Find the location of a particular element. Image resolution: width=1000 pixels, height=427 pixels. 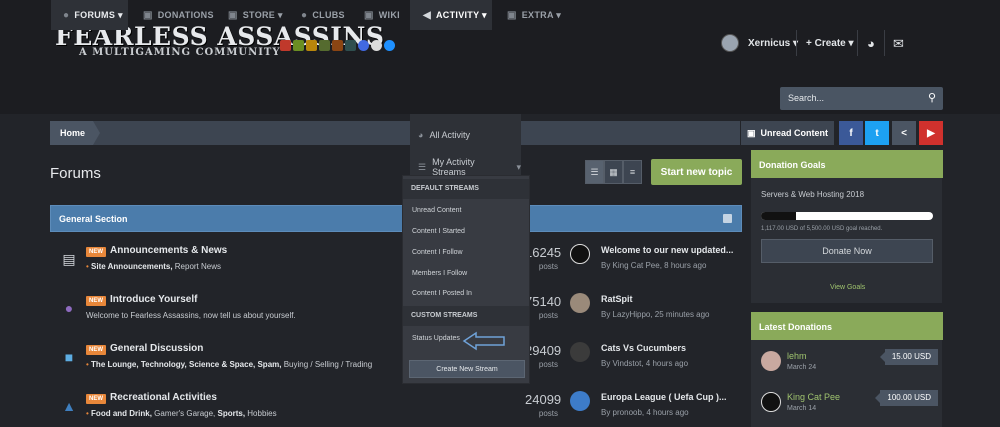

view-toggle: ☰ ▦ ≡ is located at coordinates (614, 172).